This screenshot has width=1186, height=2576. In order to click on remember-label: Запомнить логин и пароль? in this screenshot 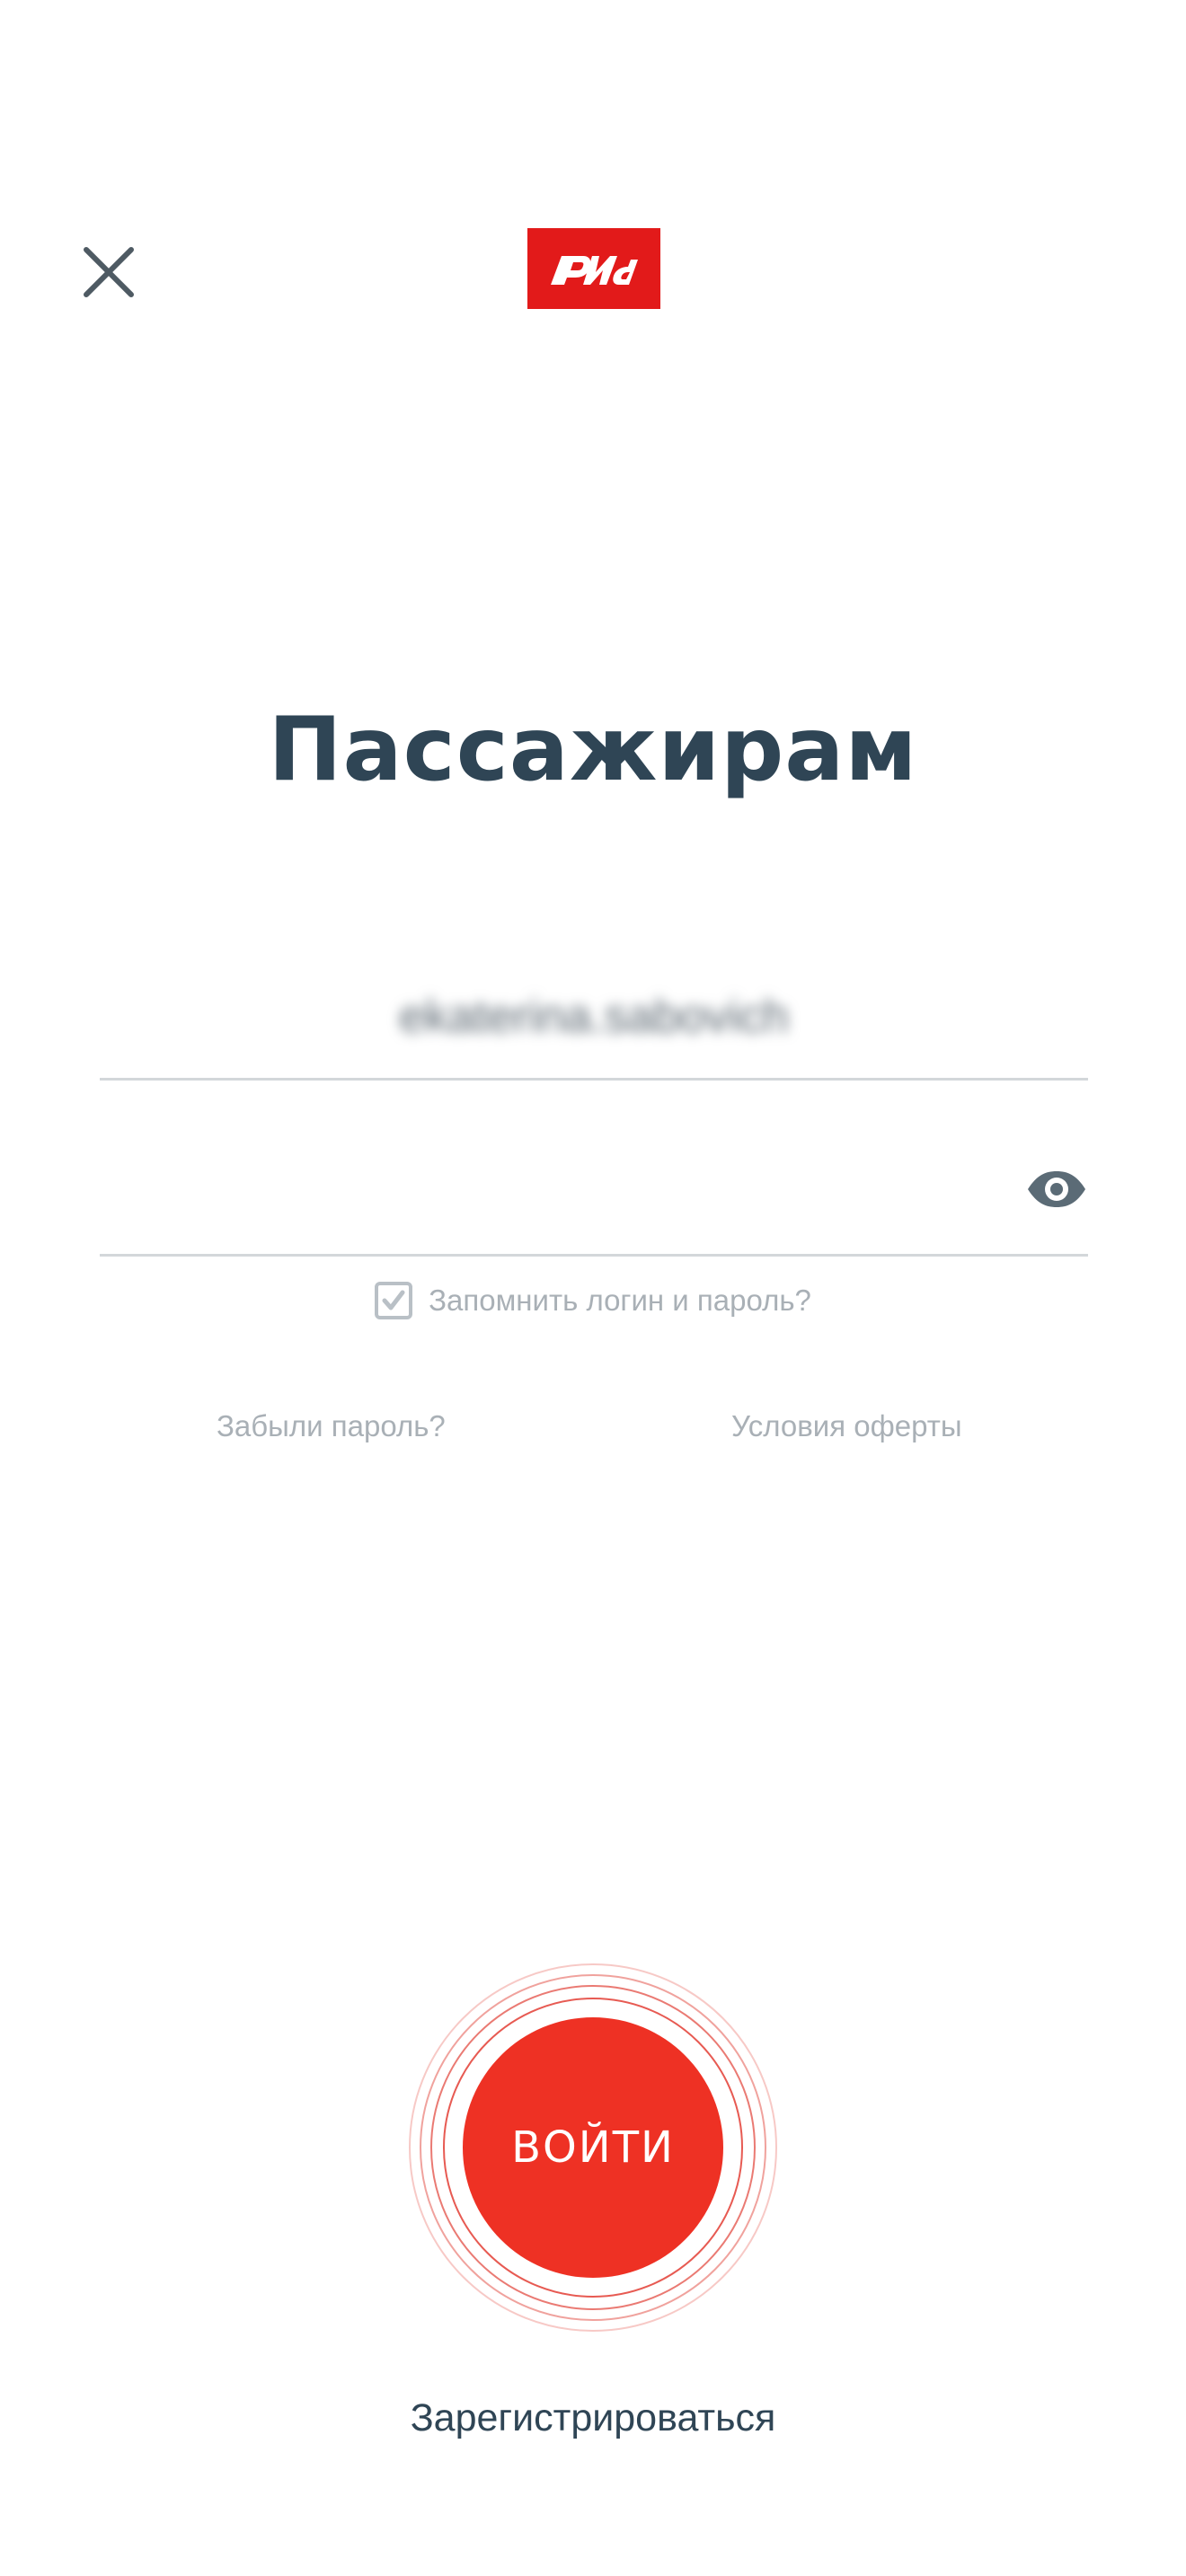, I will do `click(620, 1300)`.